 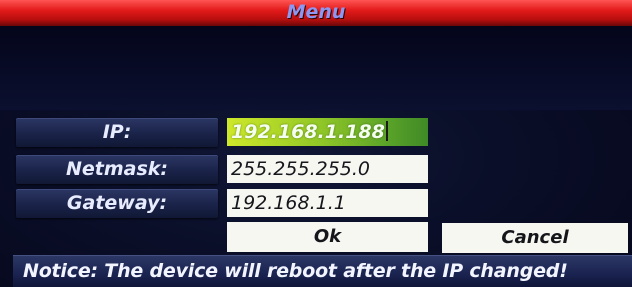 I want to click on ip-label: IP:, so click(x=117, y=132).